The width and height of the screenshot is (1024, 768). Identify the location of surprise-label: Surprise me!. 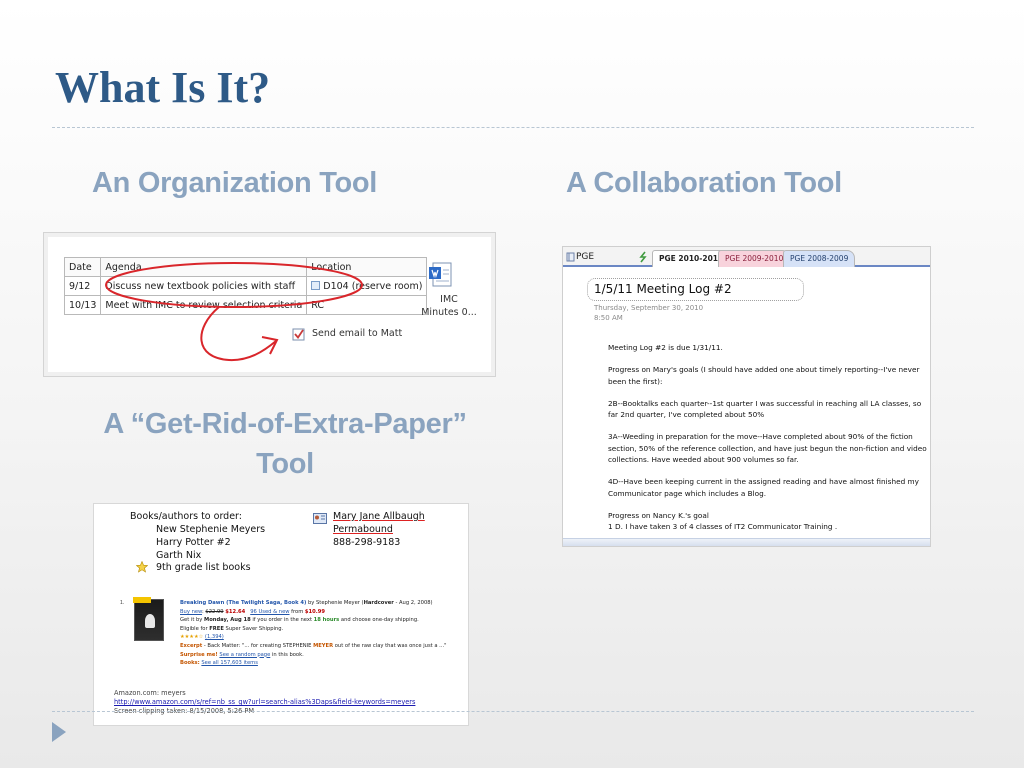
(199, 654).